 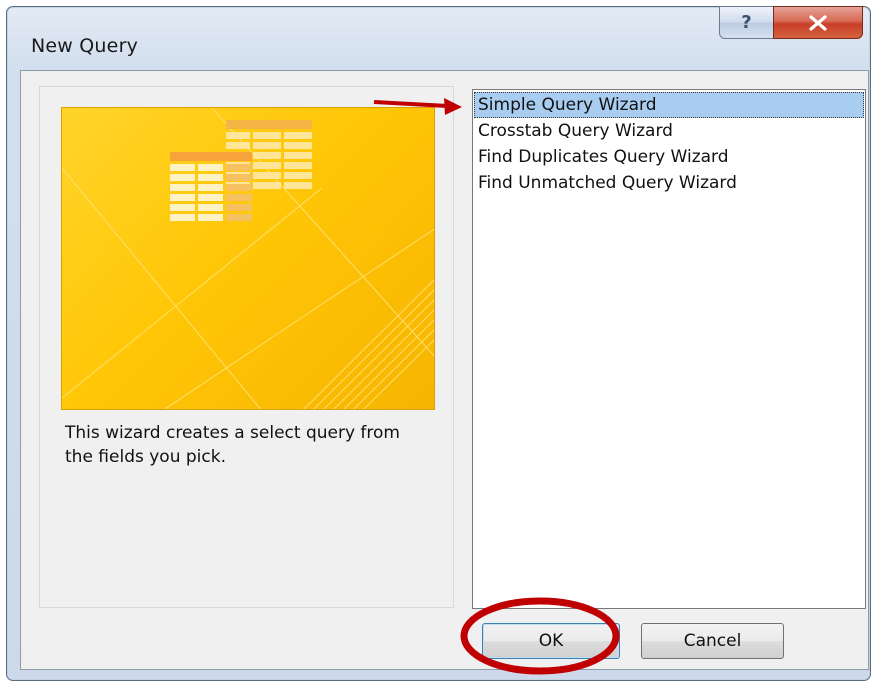 What do you see at coordinates (712, 641) in the screenshot?
I see `cancel-button: Cancel` at bounding box center [712, 641].